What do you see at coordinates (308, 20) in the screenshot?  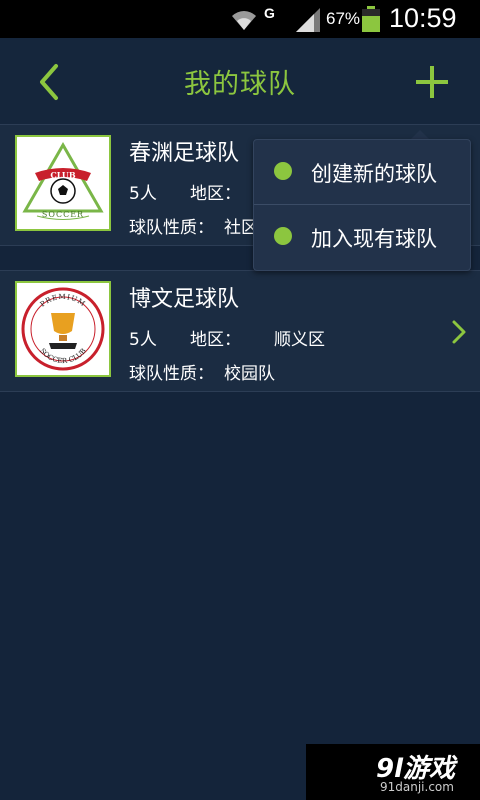 I see `signal-icon` at bounding box center [308, 20].